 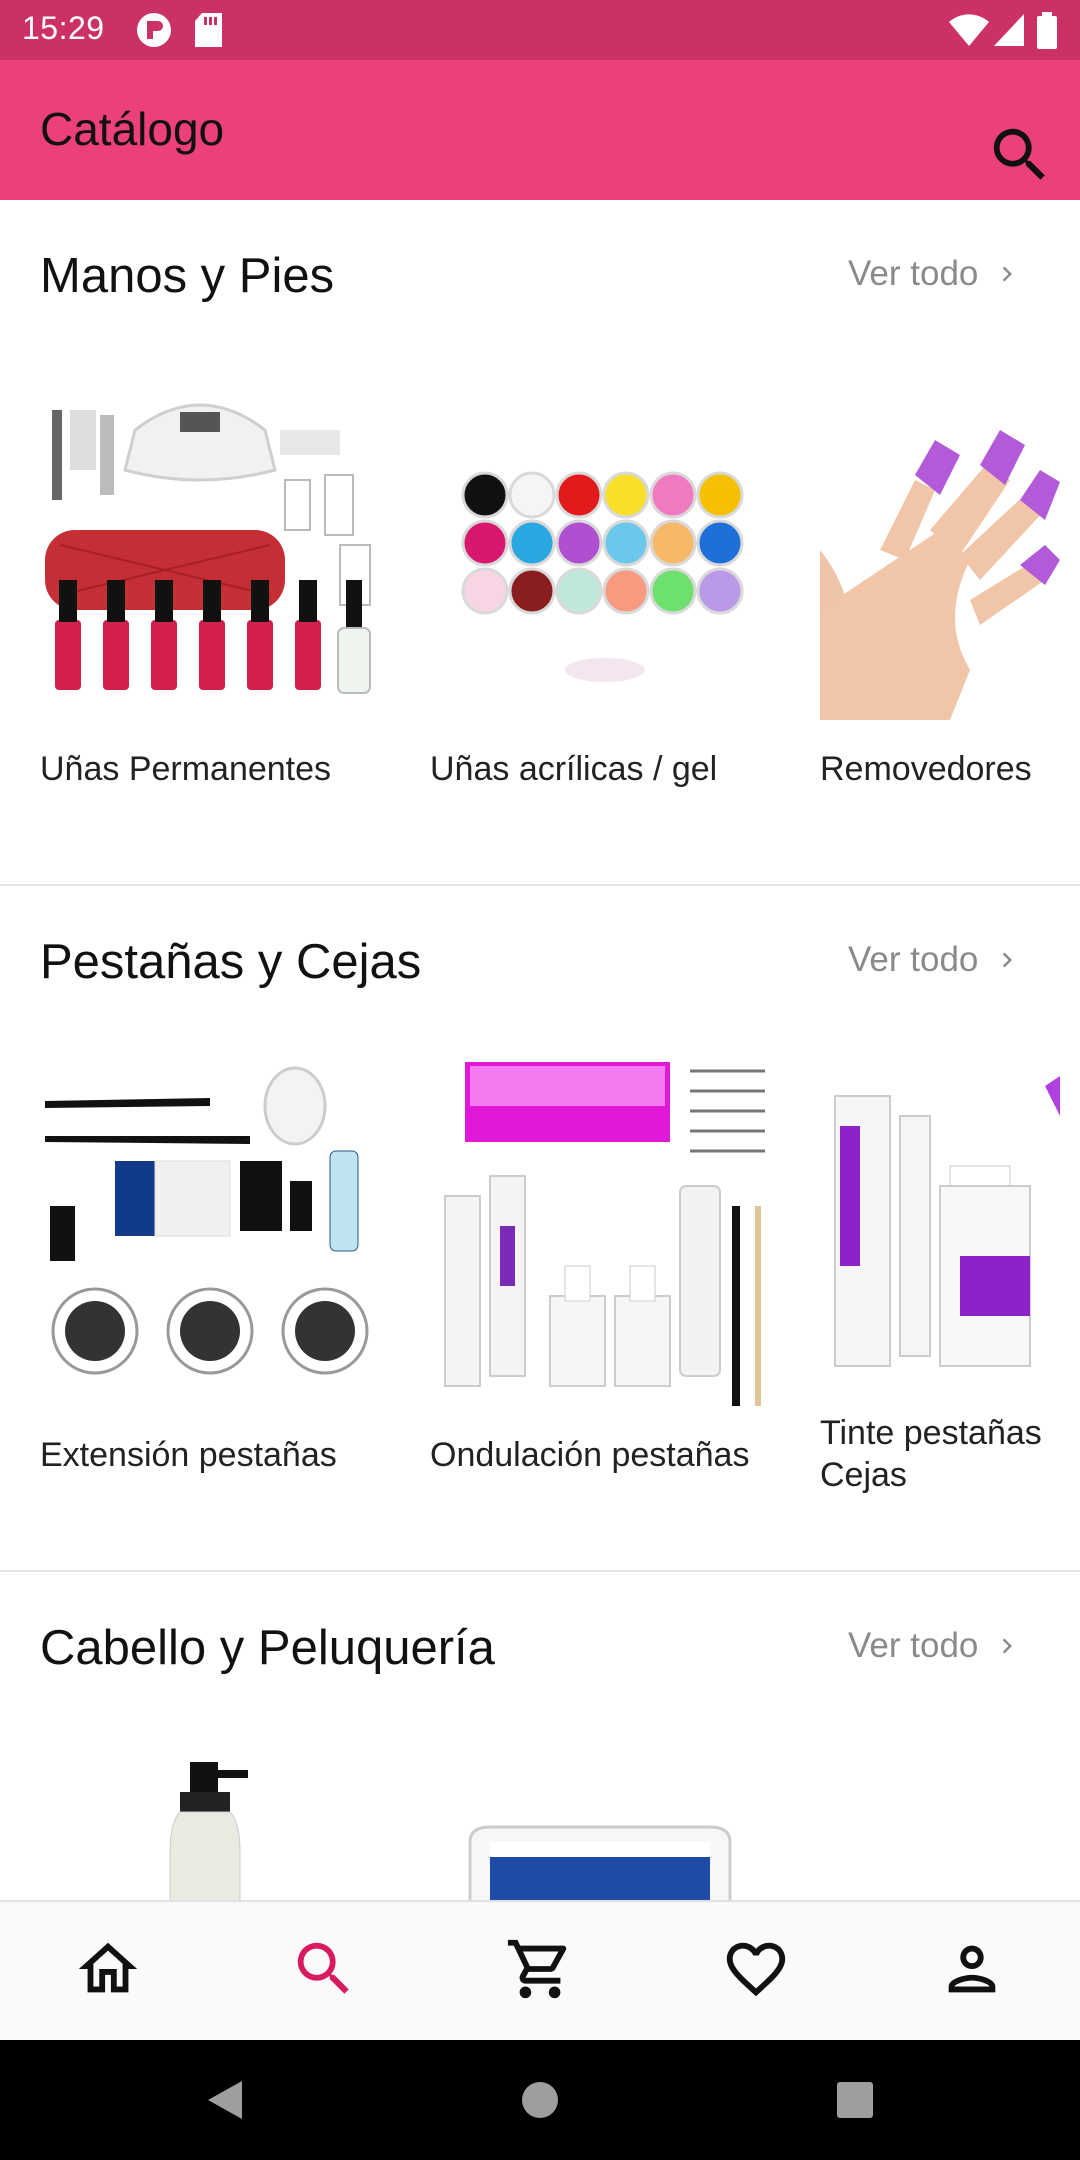 I want to click on recents-button, so click(x=855, y=2100).